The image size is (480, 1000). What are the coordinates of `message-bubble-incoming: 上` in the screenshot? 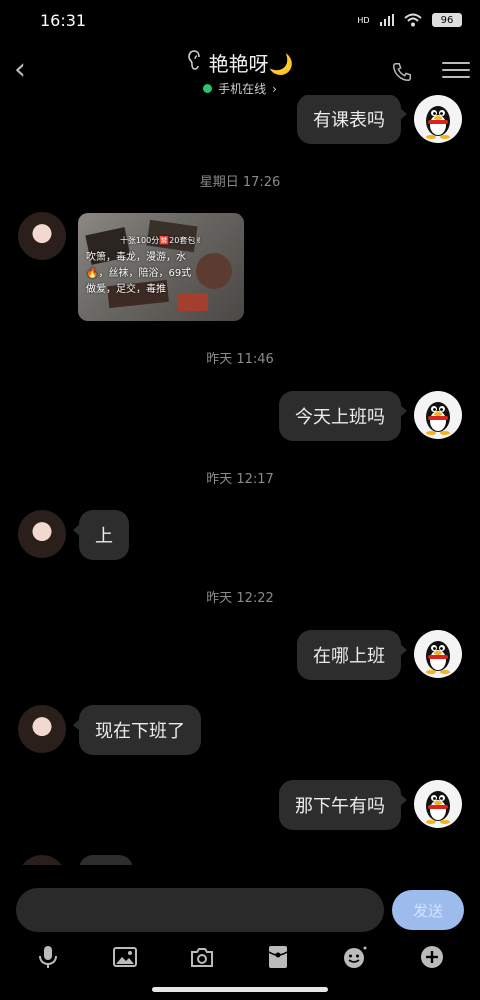 It's located at (101, 535).